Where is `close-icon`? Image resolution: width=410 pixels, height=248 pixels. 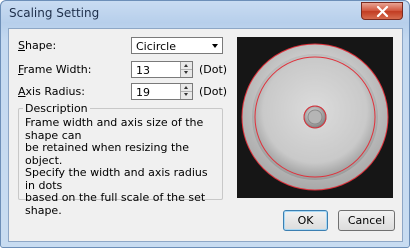 close-icon is located at coordinates (382, 11).